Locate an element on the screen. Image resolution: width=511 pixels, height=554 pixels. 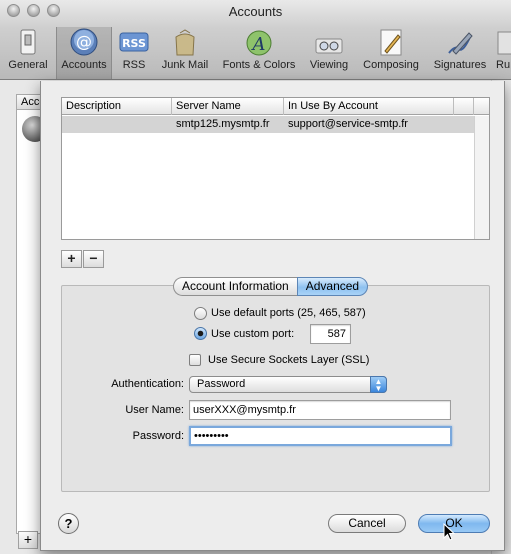
ssl-label: Use Secure Sockets Layer (SSL) is located at coordinates (289, 360).